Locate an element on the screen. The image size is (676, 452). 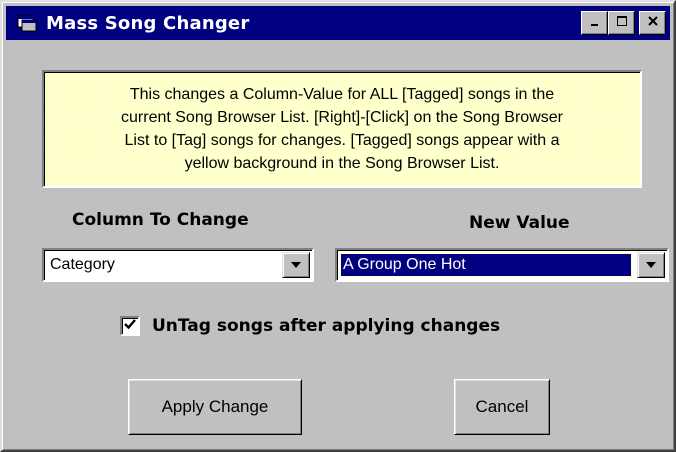
minimize-button is located at coordinates (594, 23).